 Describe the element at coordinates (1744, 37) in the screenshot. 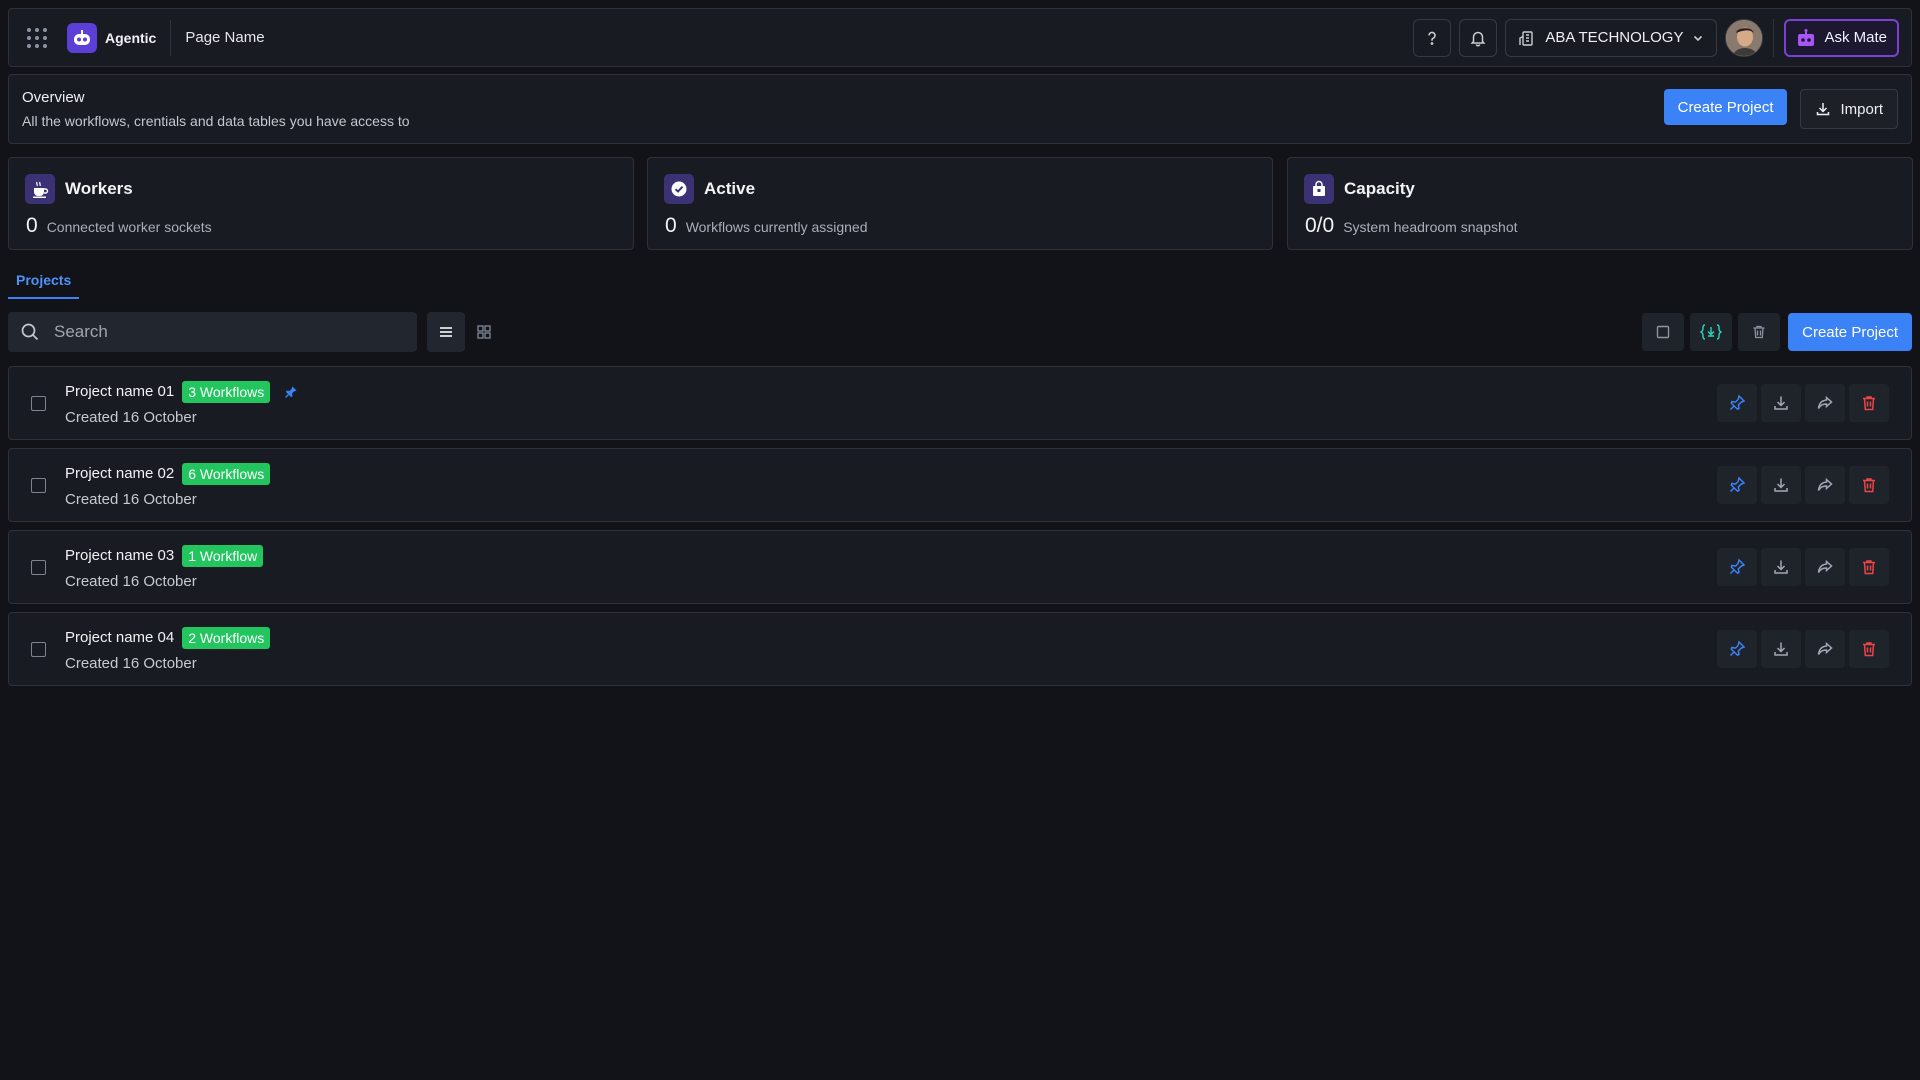

I see `avatar` at that location.